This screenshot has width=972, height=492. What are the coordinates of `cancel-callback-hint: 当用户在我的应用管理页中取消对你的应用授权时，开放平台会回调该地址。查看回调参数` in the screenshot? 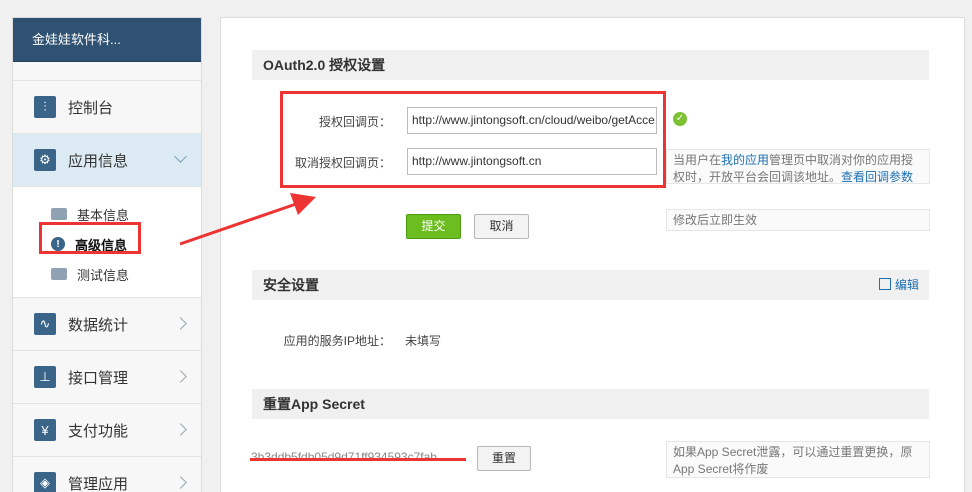 It's located at (798, 166).